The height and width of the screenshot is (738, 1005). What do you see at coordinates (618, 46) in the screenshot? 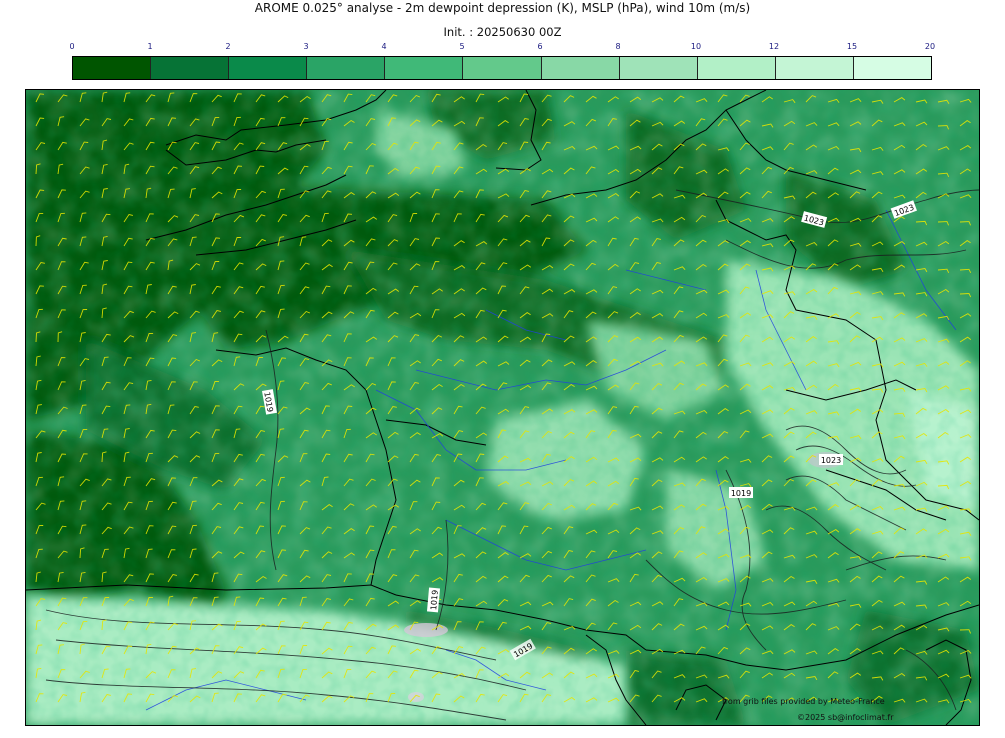
I see `colorbar-tick: 8` at bounding box center [618, 46].